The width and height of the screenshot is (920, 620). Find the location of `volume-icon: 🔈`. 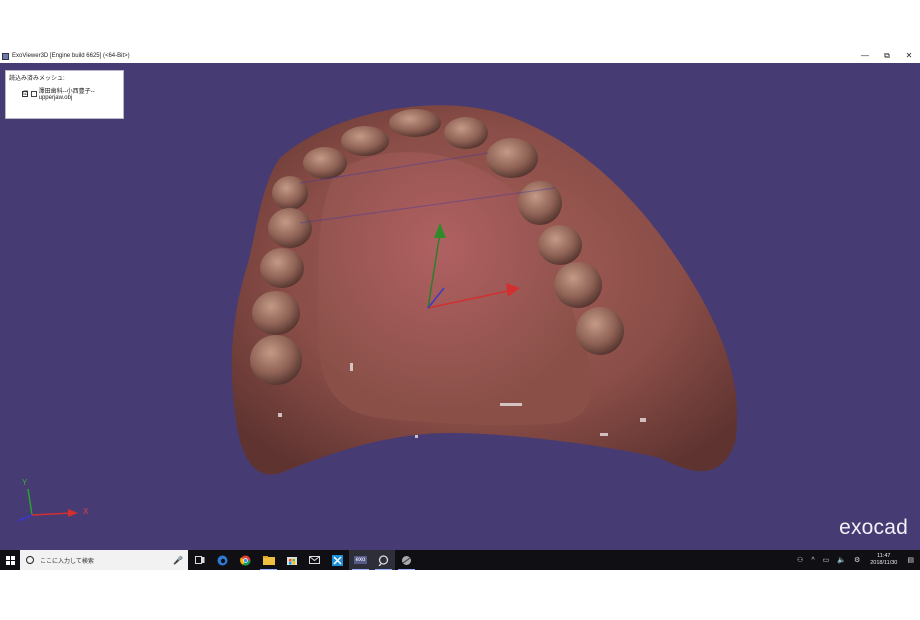

volume-icon: 🔈 is located at coordinates (841, 560).